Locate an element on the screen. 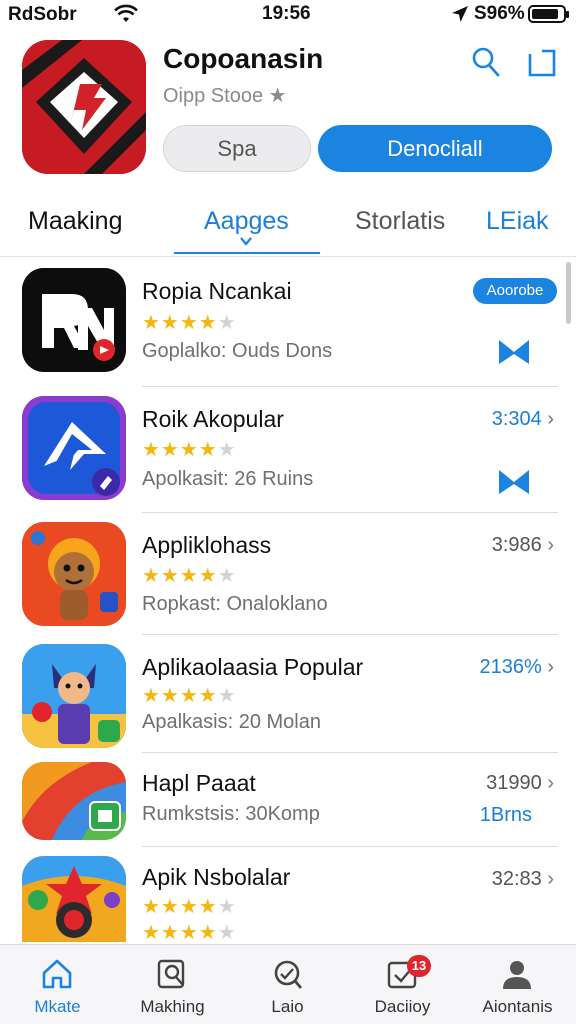 This screenshot has height=1024, width=576. tab-storlatis: Storlatis is located at coordinates (400, 221).